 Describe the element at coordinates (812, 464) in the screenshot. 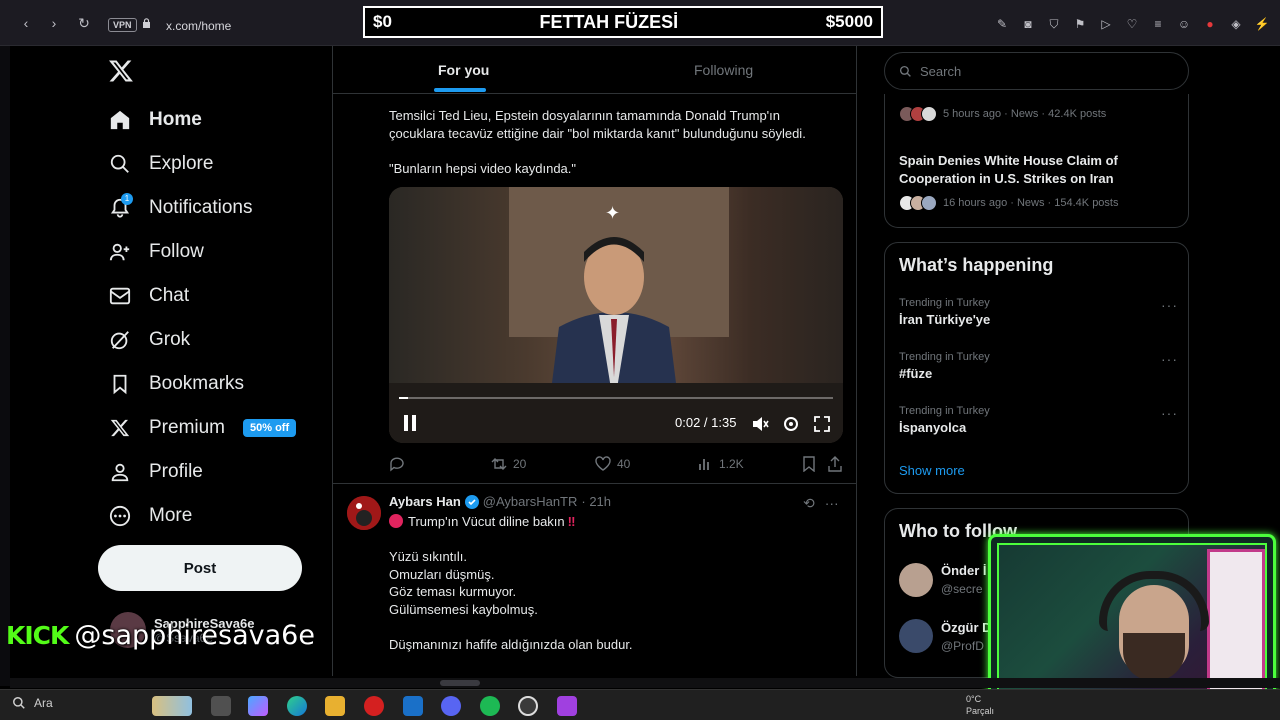

I see `bookmark-button` at that location.